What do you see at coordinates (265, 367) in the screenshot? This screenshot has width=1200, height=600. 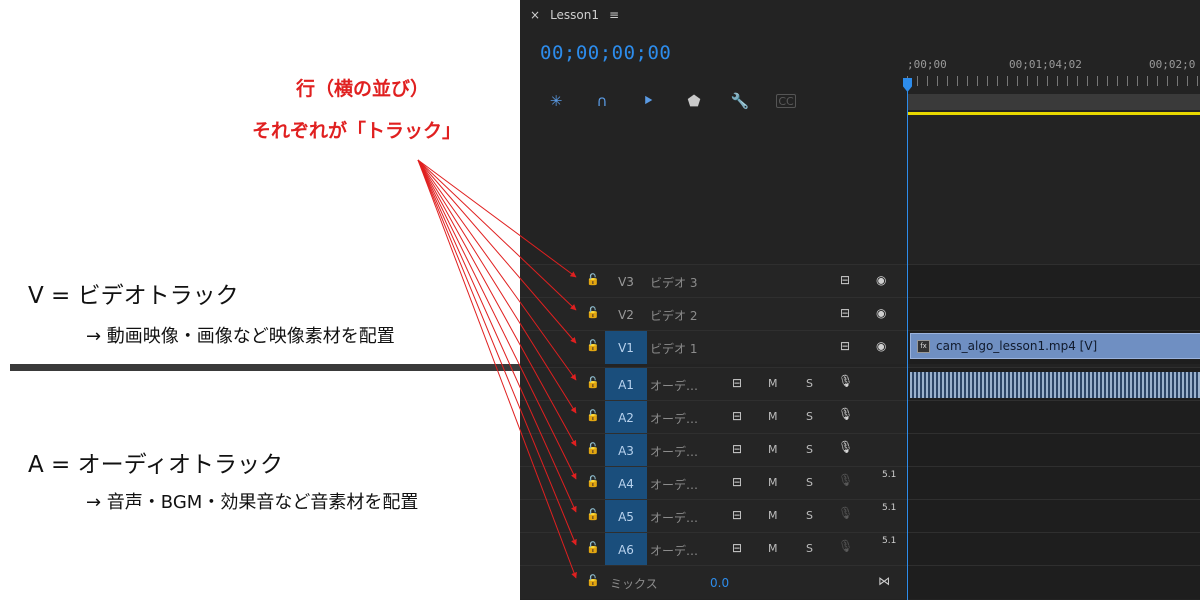 I see `video-audio-divider` at bounding box center [265, 367].